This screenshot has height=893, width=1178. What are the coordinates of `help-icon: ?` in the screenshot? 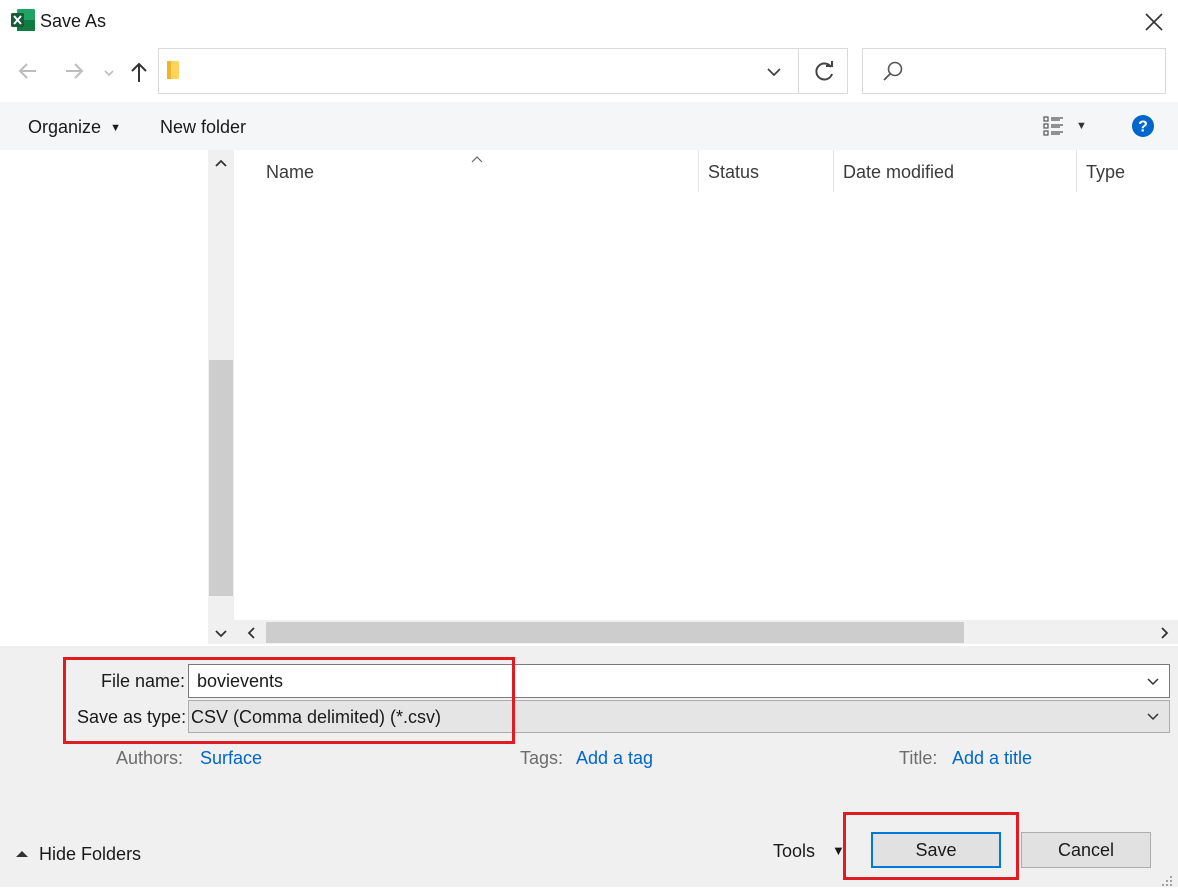 It's located at (1143, 126).